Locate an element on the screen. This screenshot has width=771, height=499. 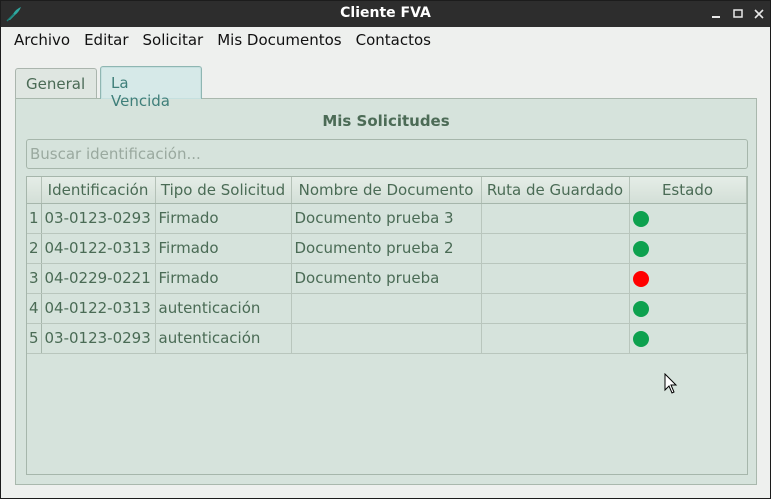
column-header-identificacion: Identificación is located at coordinates (98, 190).